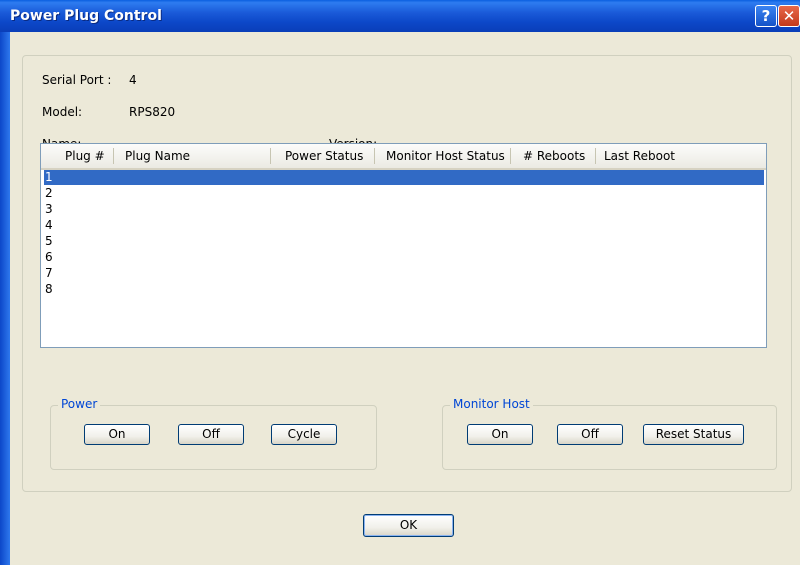 The width and height of the screenshot is (800, 565). What do you see at coordinates (693, 434) in the screenshot?
I see `reset-status-button: Reset Status` at bounding box center [693, 434].